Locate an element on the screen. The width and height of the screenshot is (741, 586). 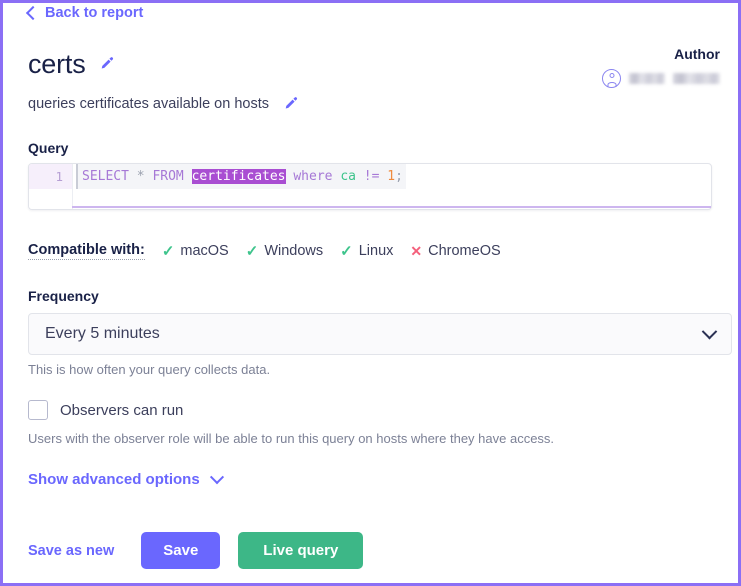
frequency-selected-value: Every 5 minutes is located at coordinates (102, 333).